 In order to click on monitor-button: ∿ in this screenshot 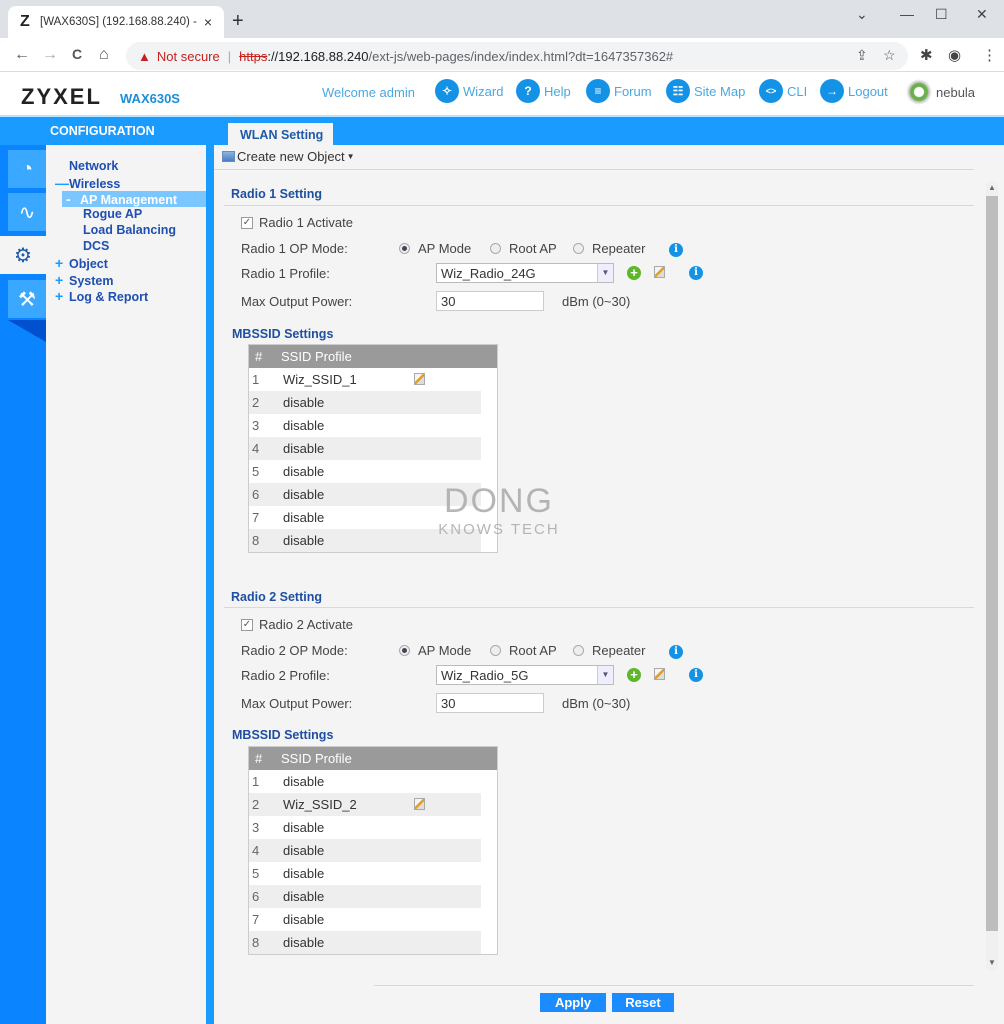, I will do `click(27, 212)`.